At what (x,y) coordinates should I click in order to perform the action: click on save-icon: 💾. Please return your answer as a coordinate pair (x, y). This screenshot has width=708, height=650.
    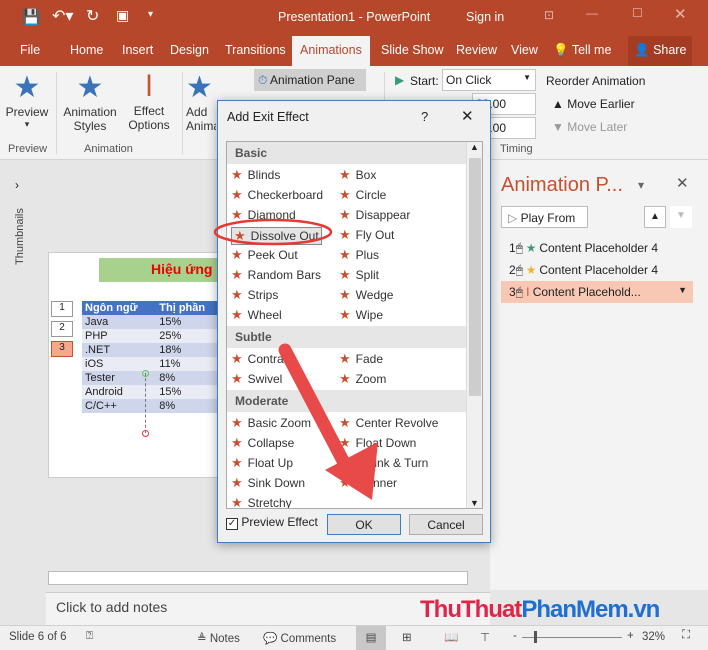
    Looking at the image, I should click on (31, 17).